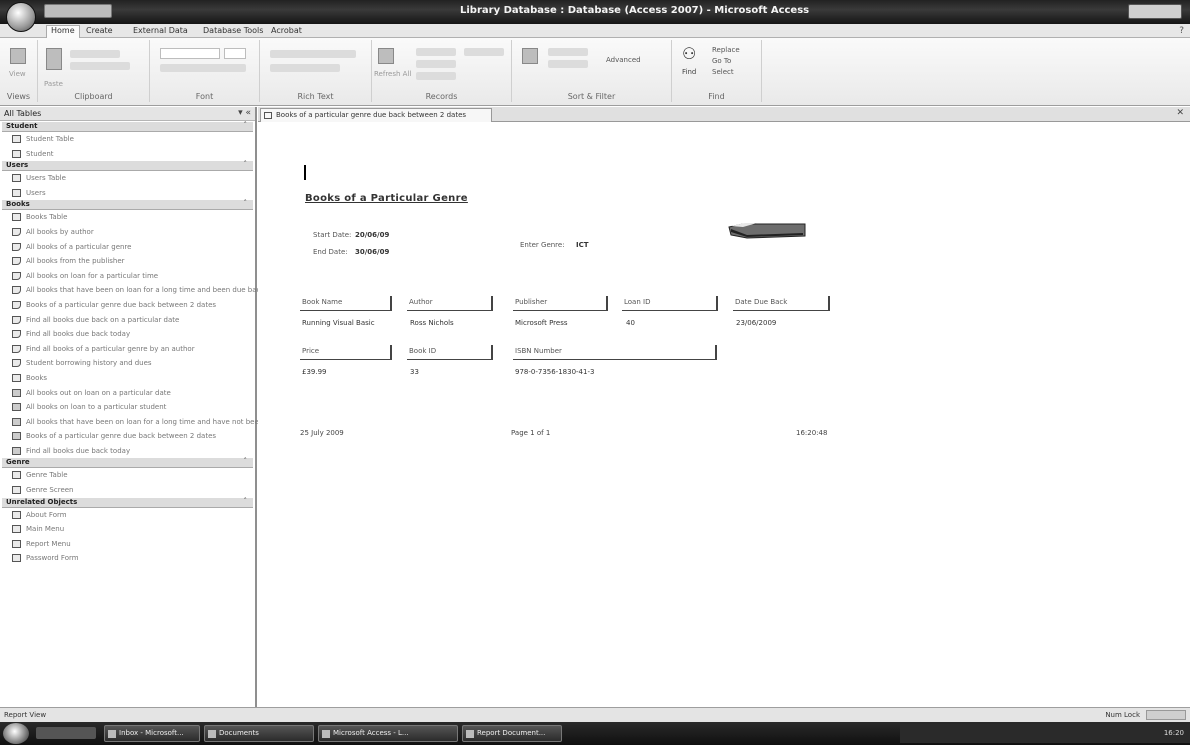 The width and height of the screenshot is (1190, 745). Describe the element at coordinates (313, 54) in the screenshot. I see `list-buttons` at that location.